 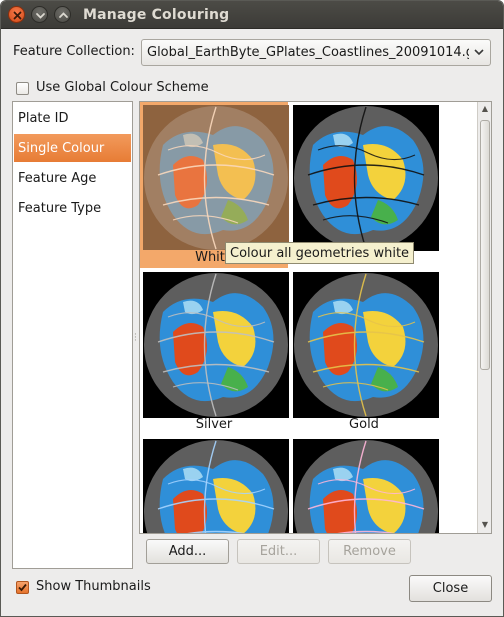 I want to click on thumbnail-scrollbar: ▲ ▼, so click(x=484, y=317).